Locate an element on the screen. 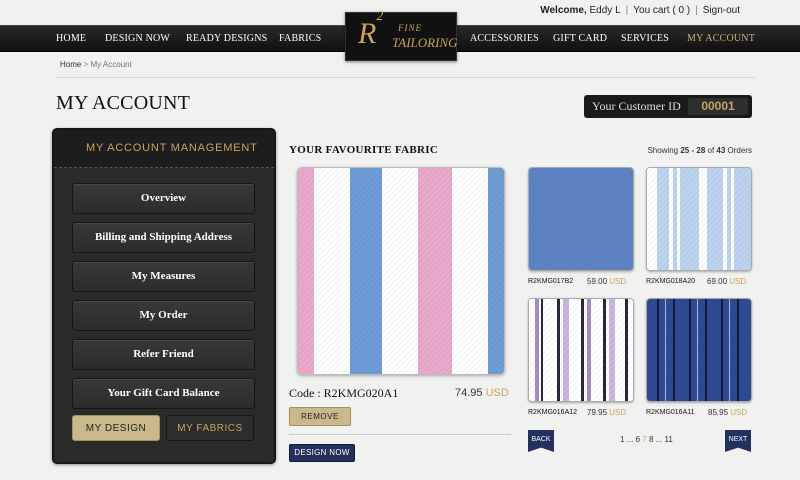 This screenshot has height=480, width=800. tab-my-design: MY DESIGN is located at coordinates (116, 428).